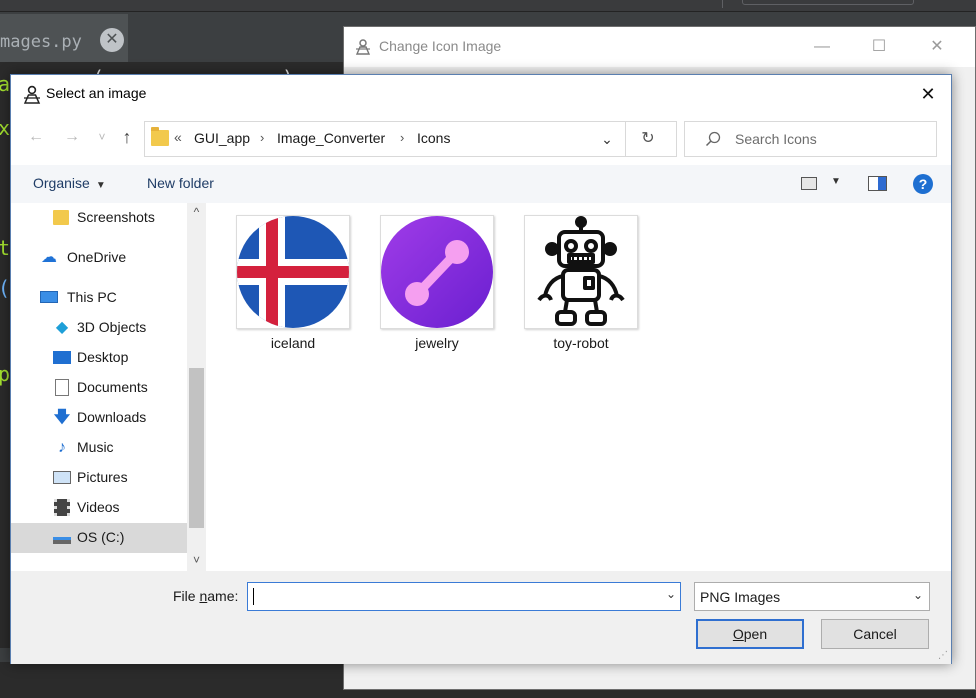 The height and width of the screenshot is (698, 976). I want to click on recent-locations-icon: ˅, so click(102, 137).